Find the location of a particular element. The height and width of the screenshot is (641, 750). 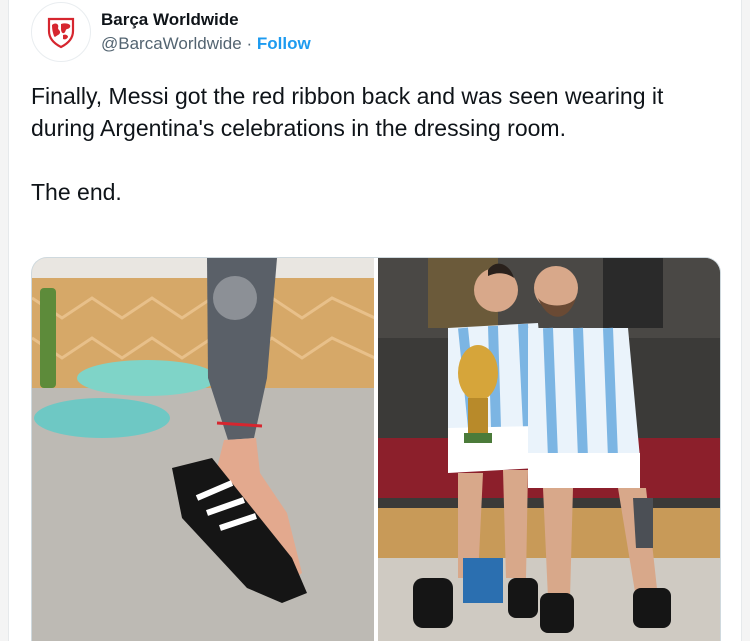

avatar is located at coordinates (61, 32).